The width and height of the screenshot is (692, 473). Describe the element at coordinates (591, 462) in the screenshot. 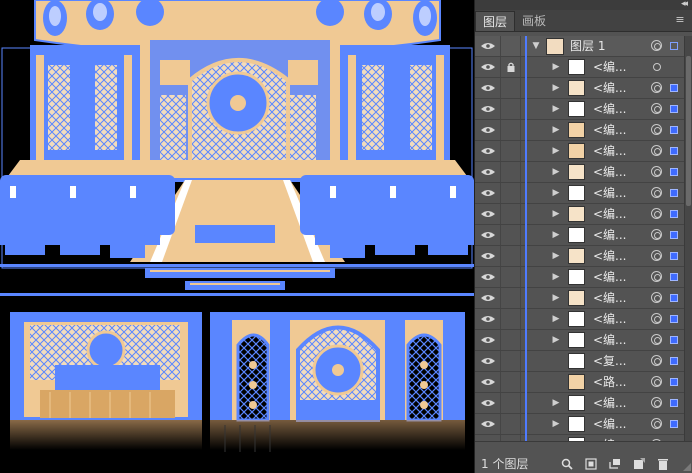

I see `make-clipping-mask-icon` at that location.